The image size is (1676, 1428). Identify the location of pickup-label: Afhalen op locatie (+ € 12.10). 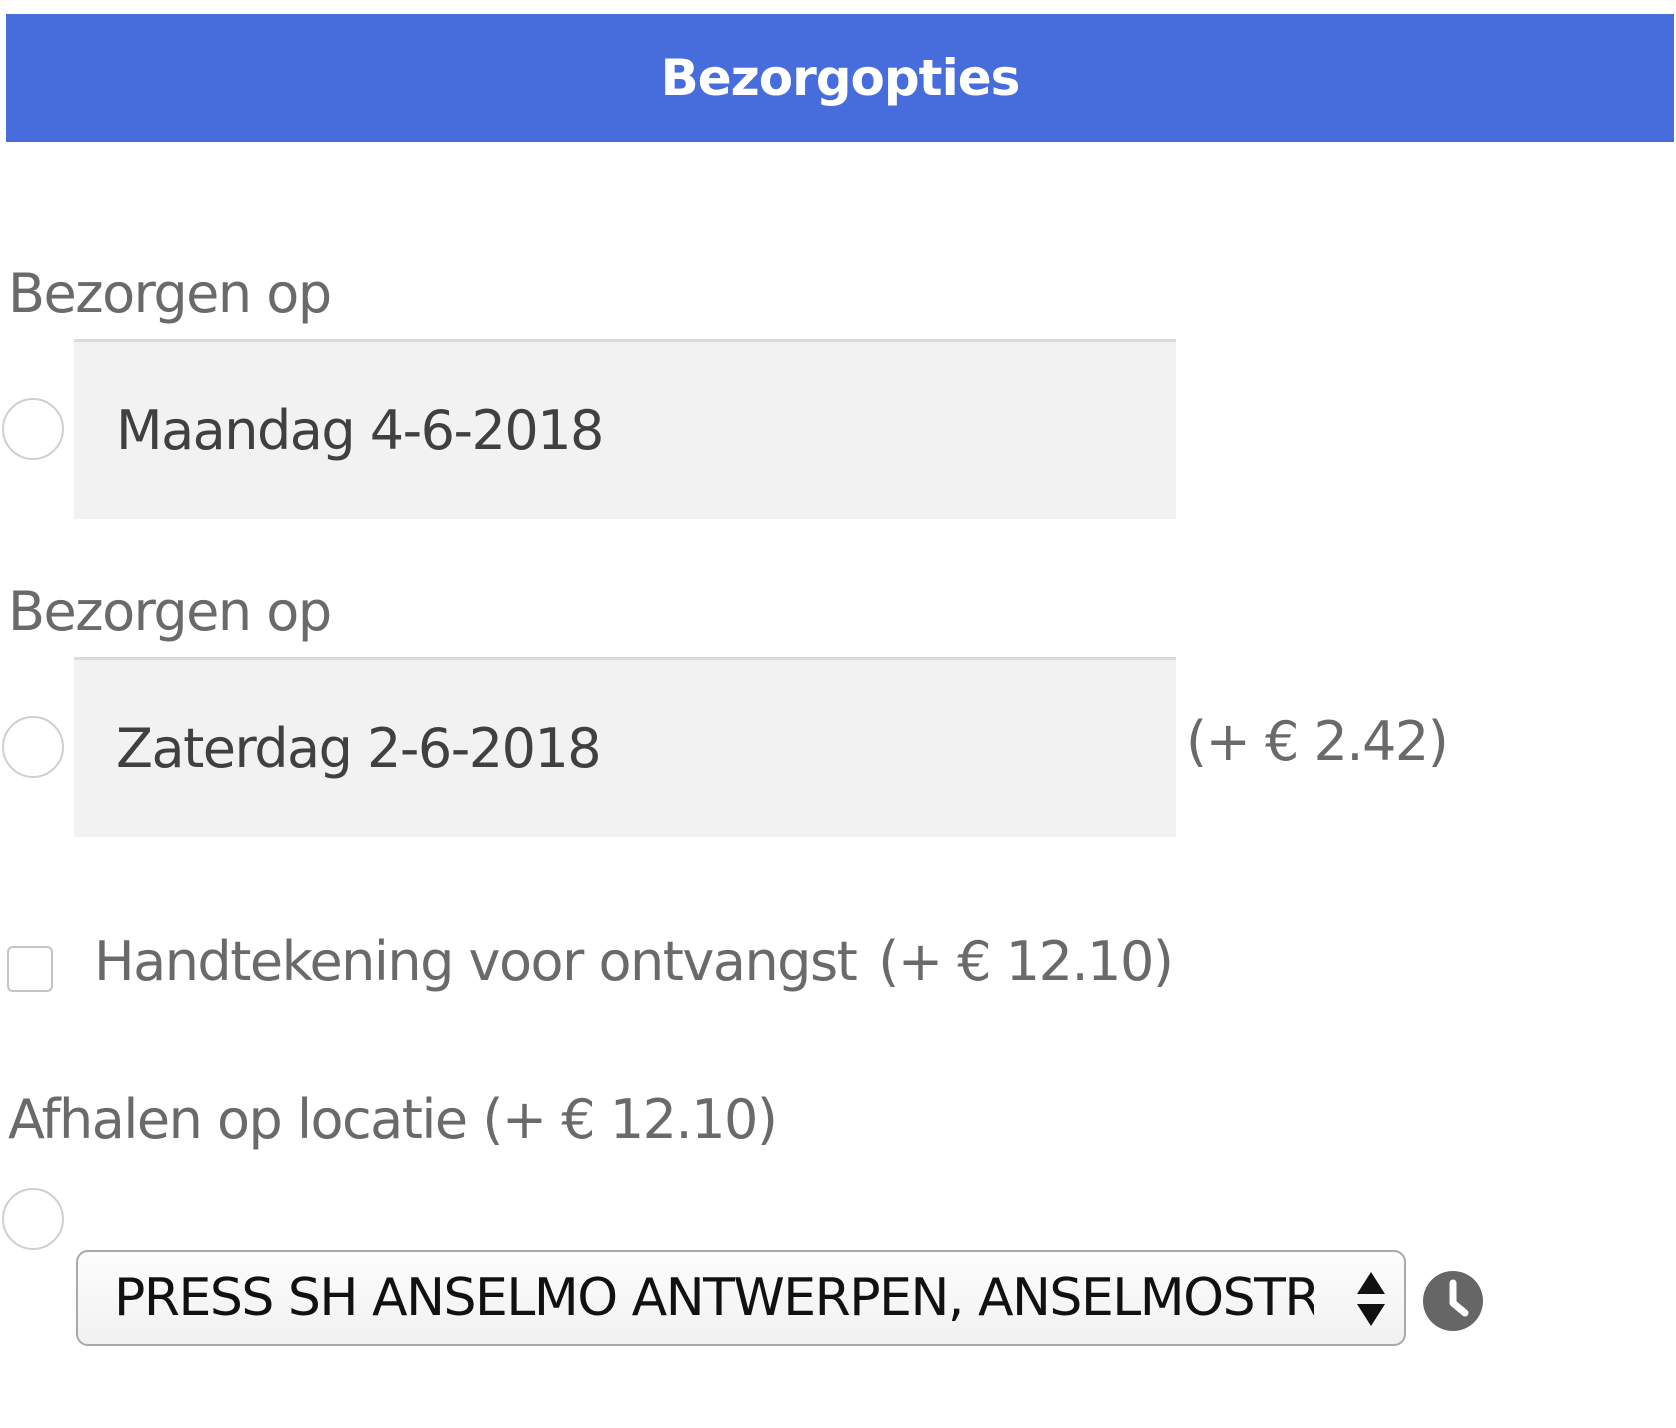
(393, 1119).